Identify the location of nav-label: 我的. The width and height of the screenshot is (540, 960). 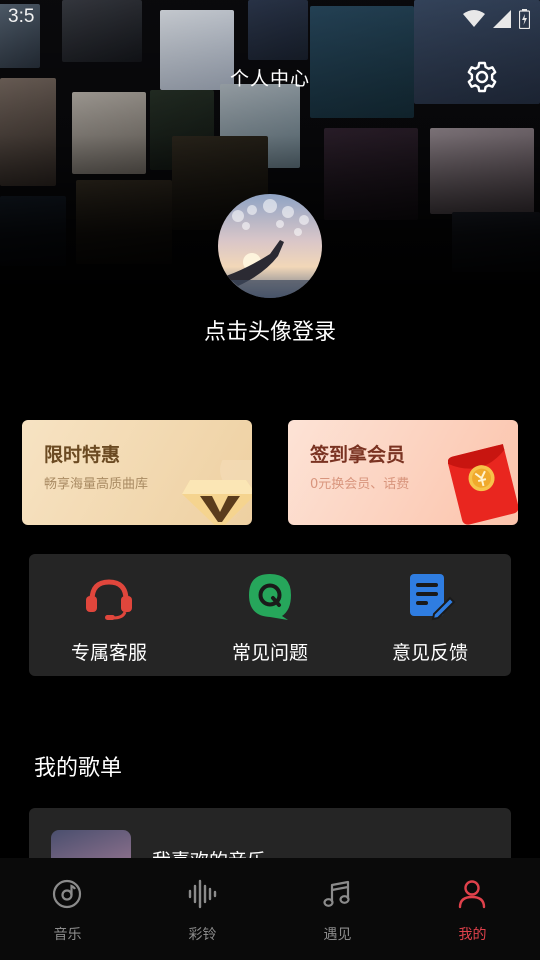
(472, 935).